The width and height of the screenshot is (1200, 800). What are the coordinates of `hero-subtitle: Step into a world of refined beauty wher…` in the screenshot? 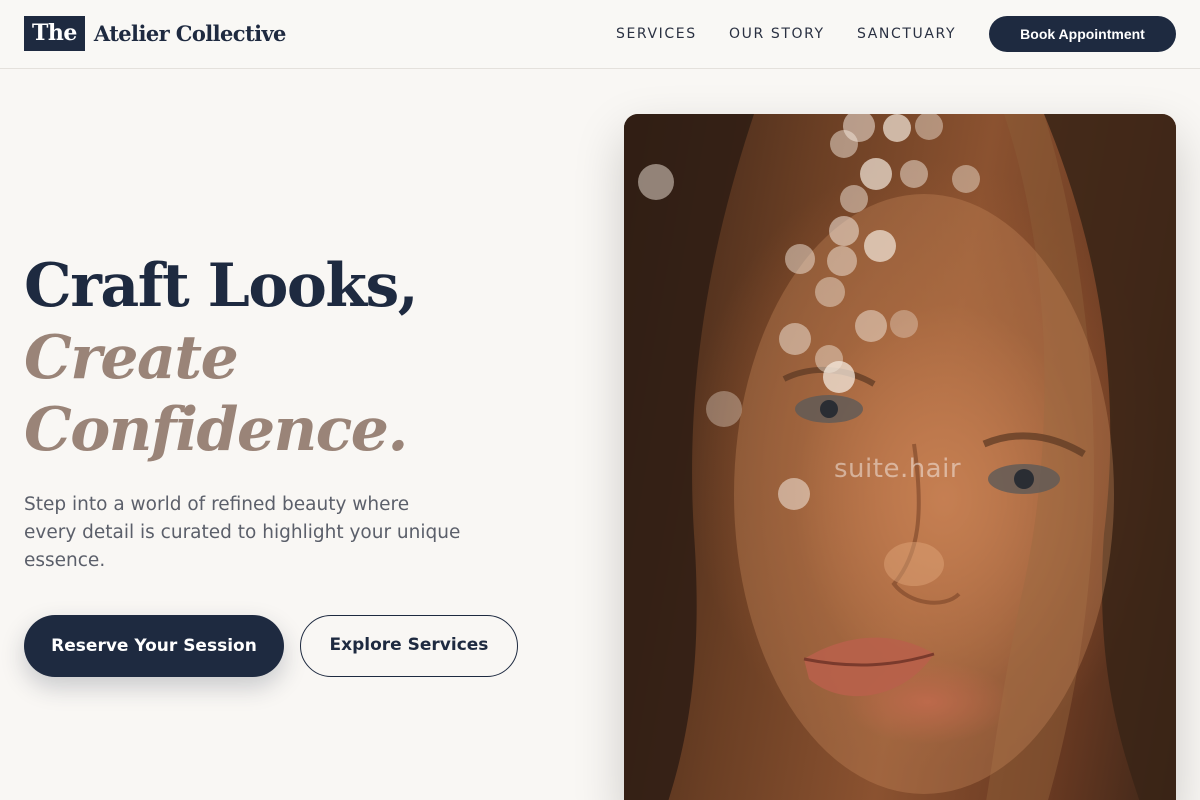 It's located at (242, 532).